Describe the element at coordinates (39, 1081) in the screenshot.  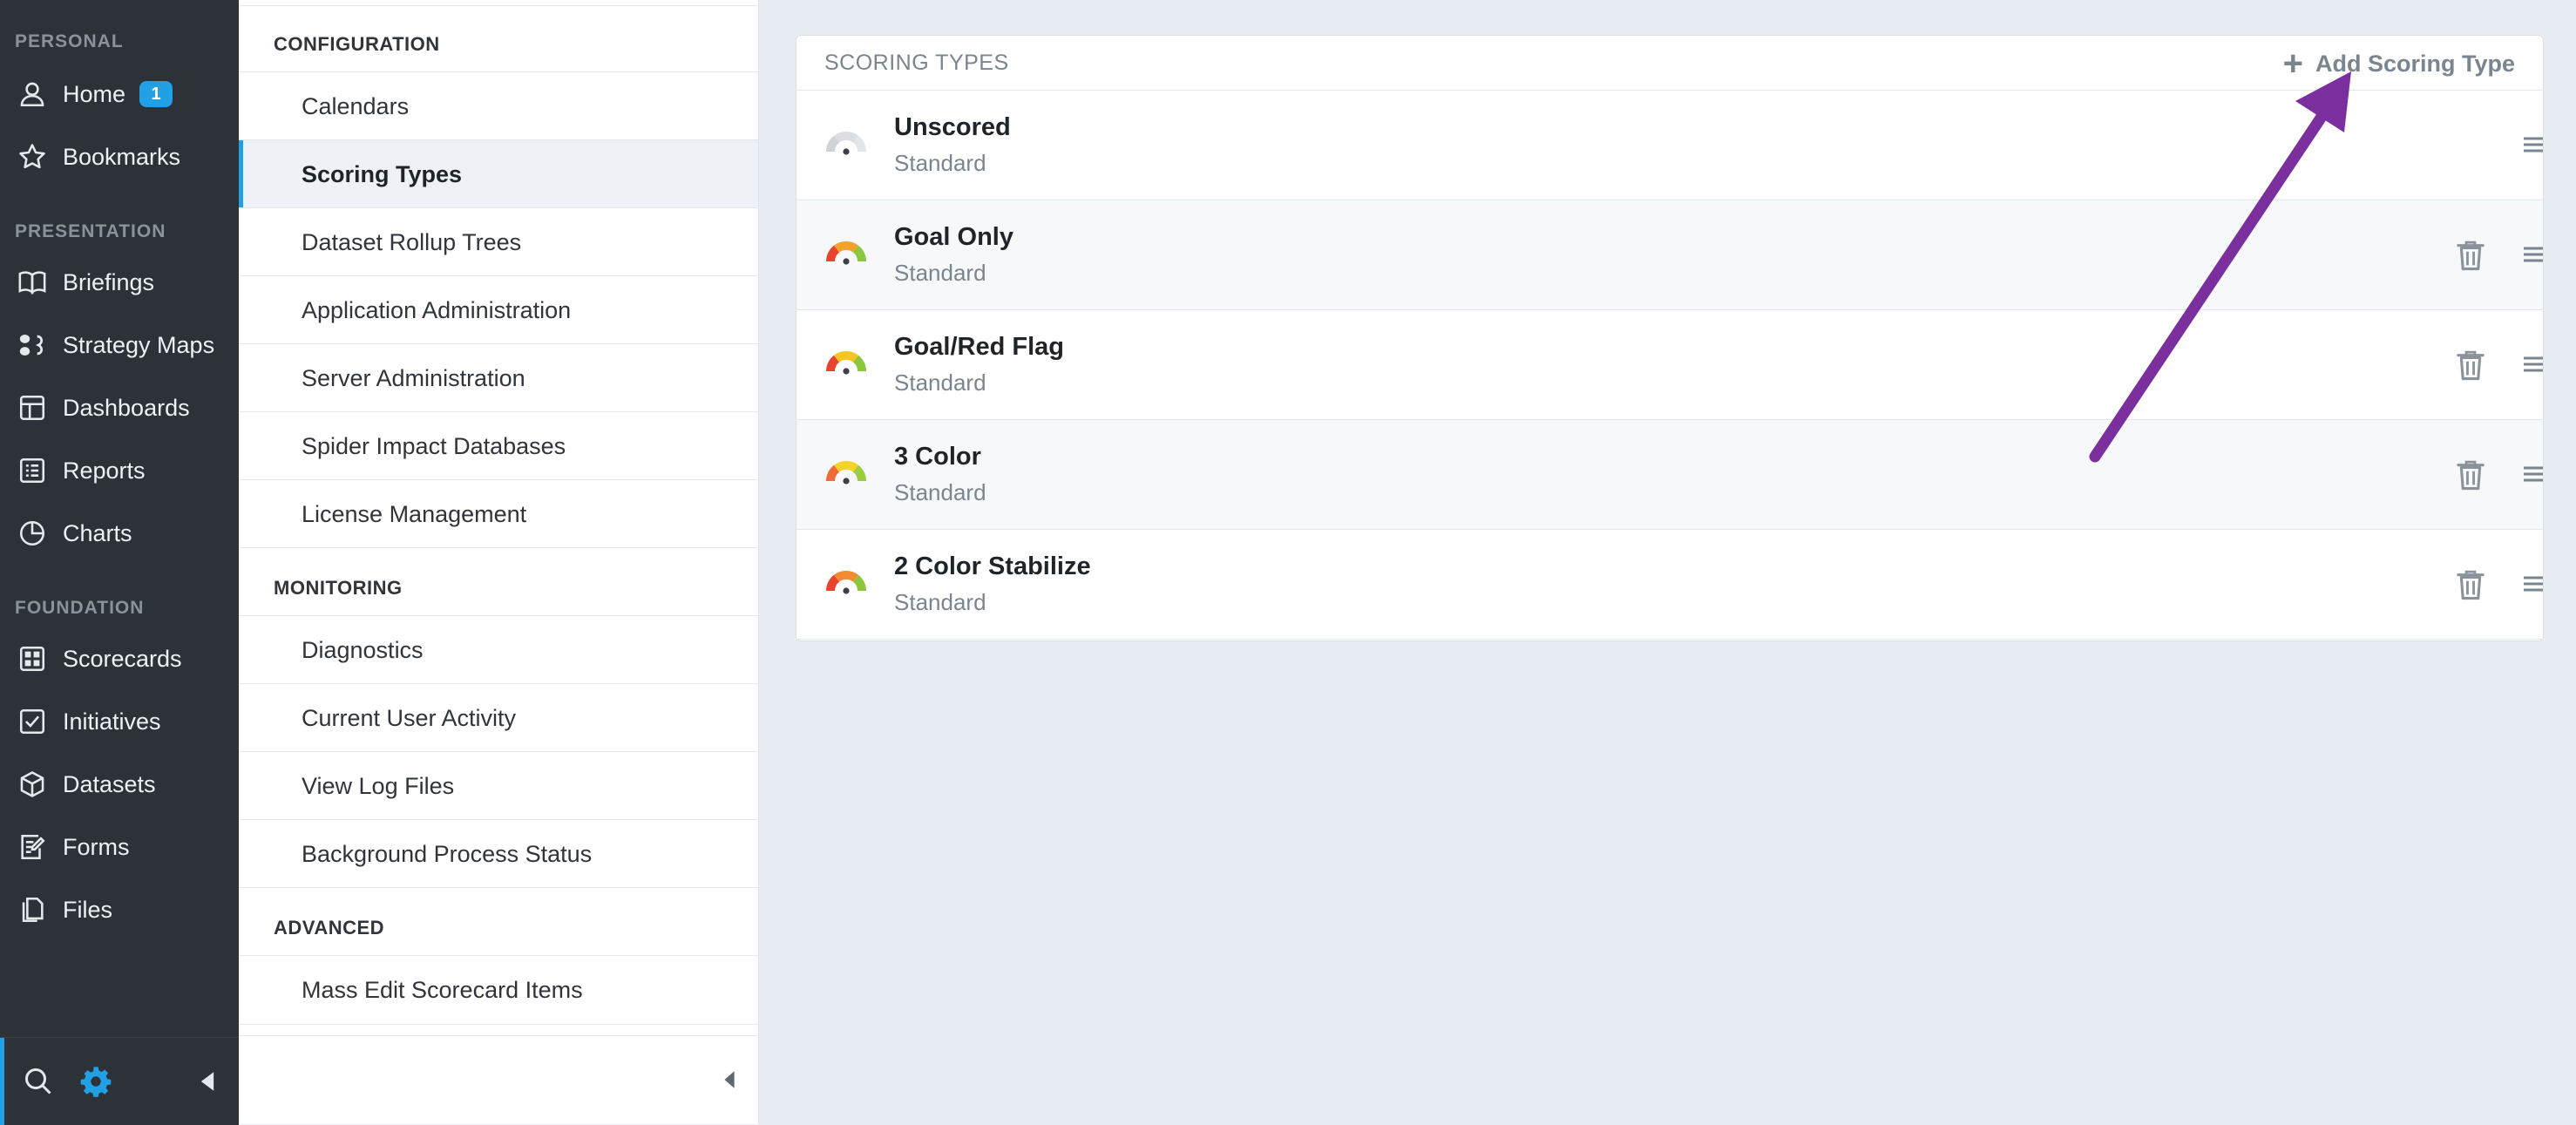
I see `search-icon` at that location.